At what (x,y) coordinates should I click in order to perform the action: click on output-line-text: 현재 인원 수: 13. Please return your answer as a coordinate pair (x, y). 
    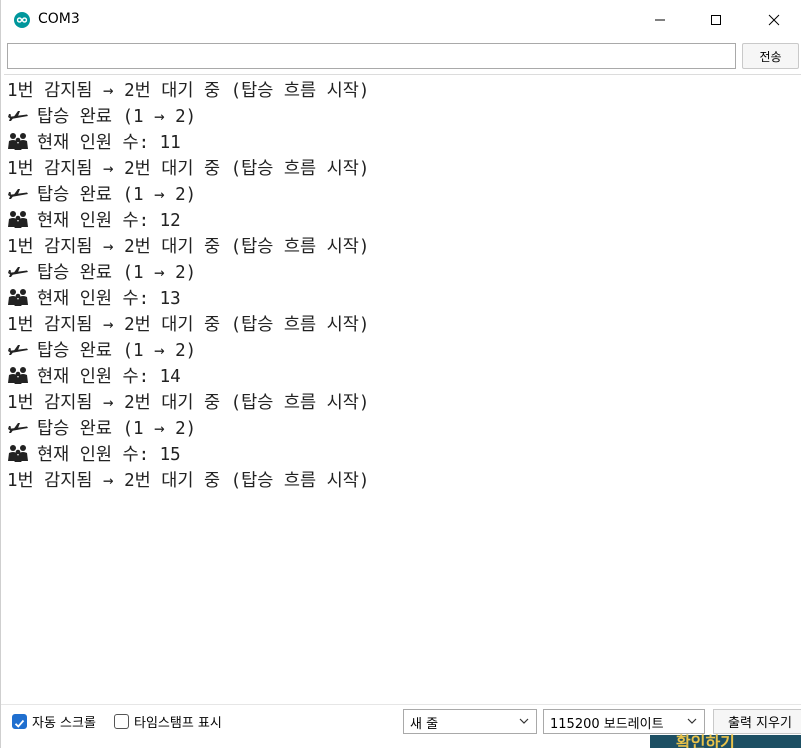
    Looking at the image, I should click on (109, 299).